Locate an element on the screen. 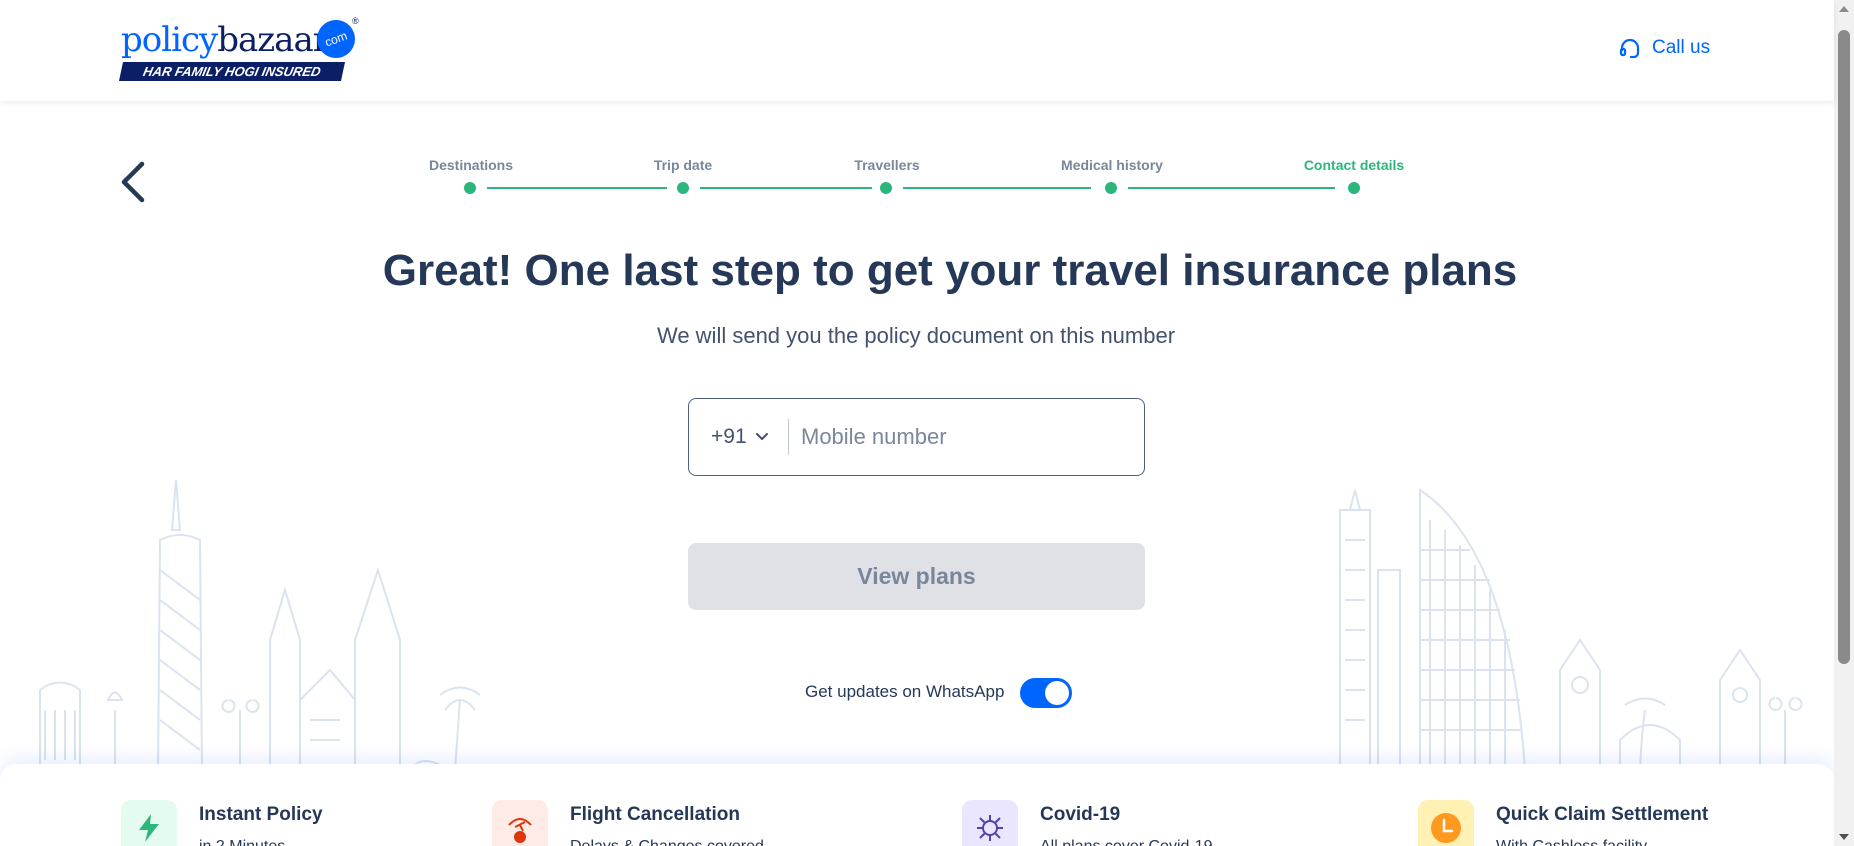 The image size is (1854, 846). logo-tagline: HAR FAMILY HOGI INSURED is located at coordinates (232, 71).